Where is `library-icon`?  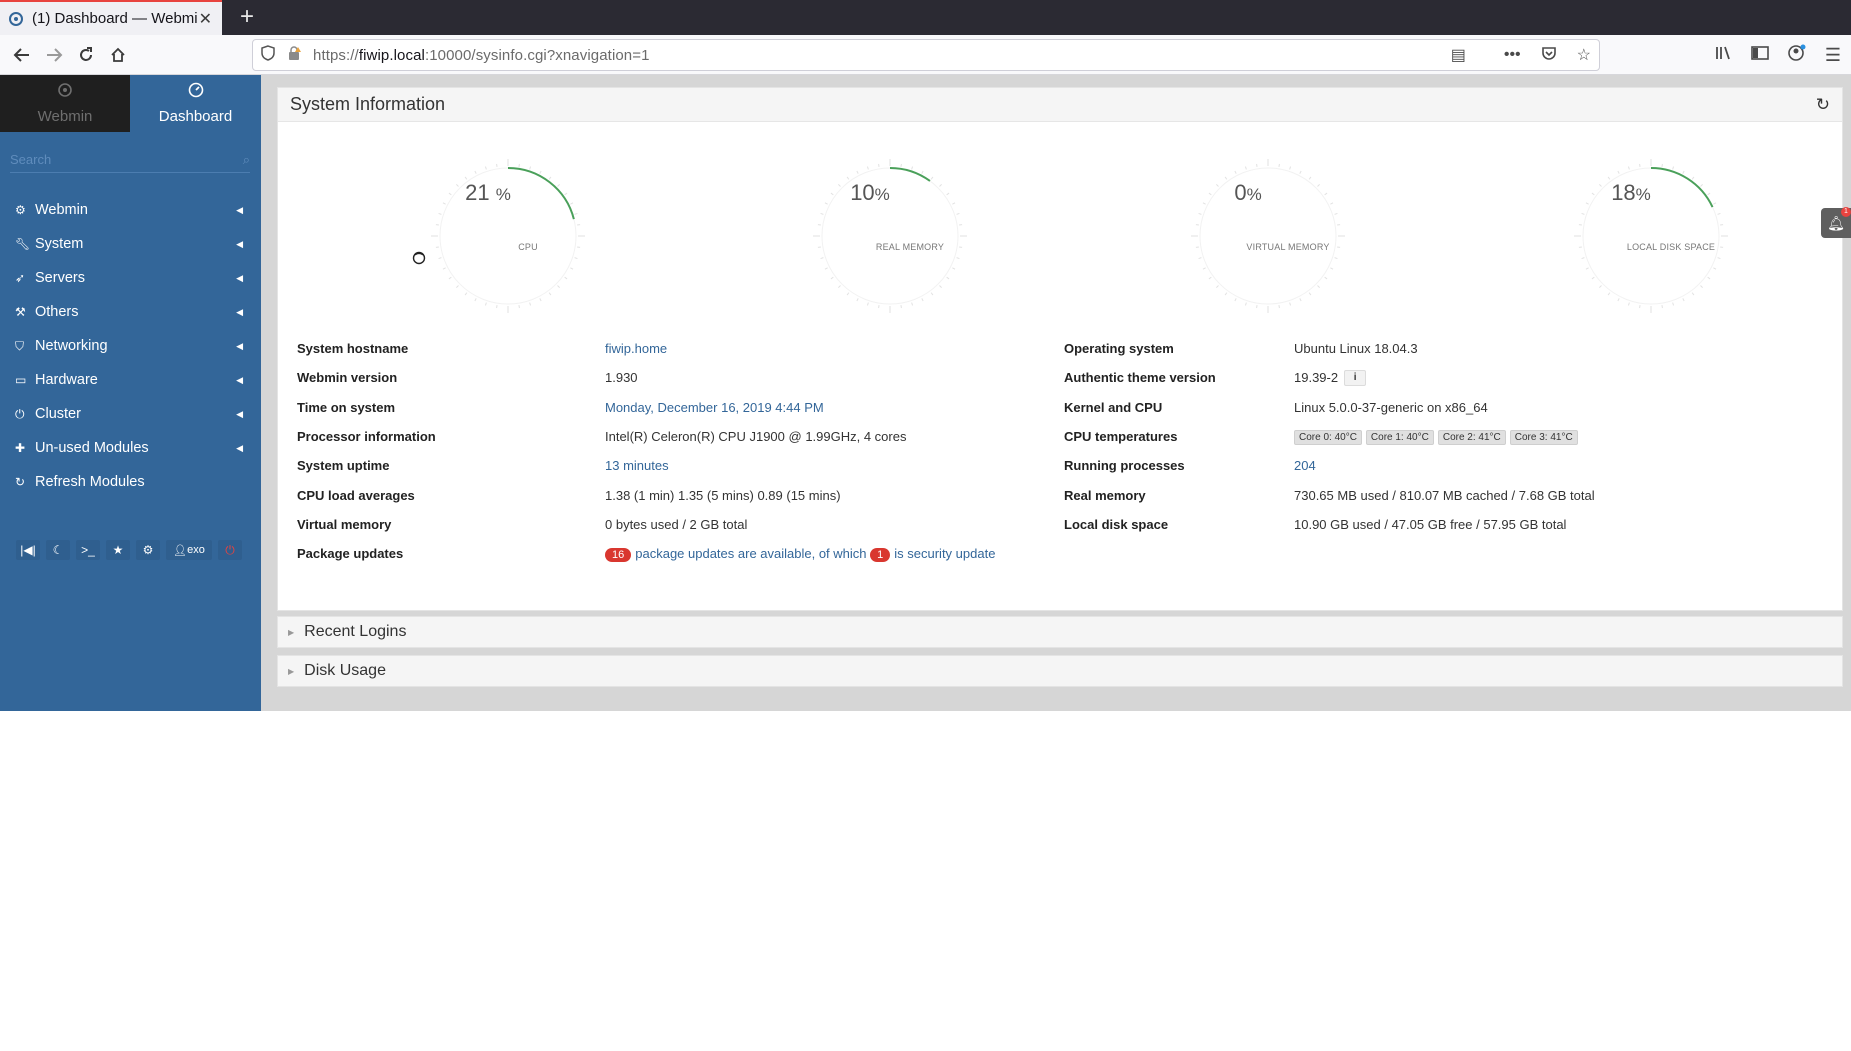 library-icon is located at coordinates (1724, 55).